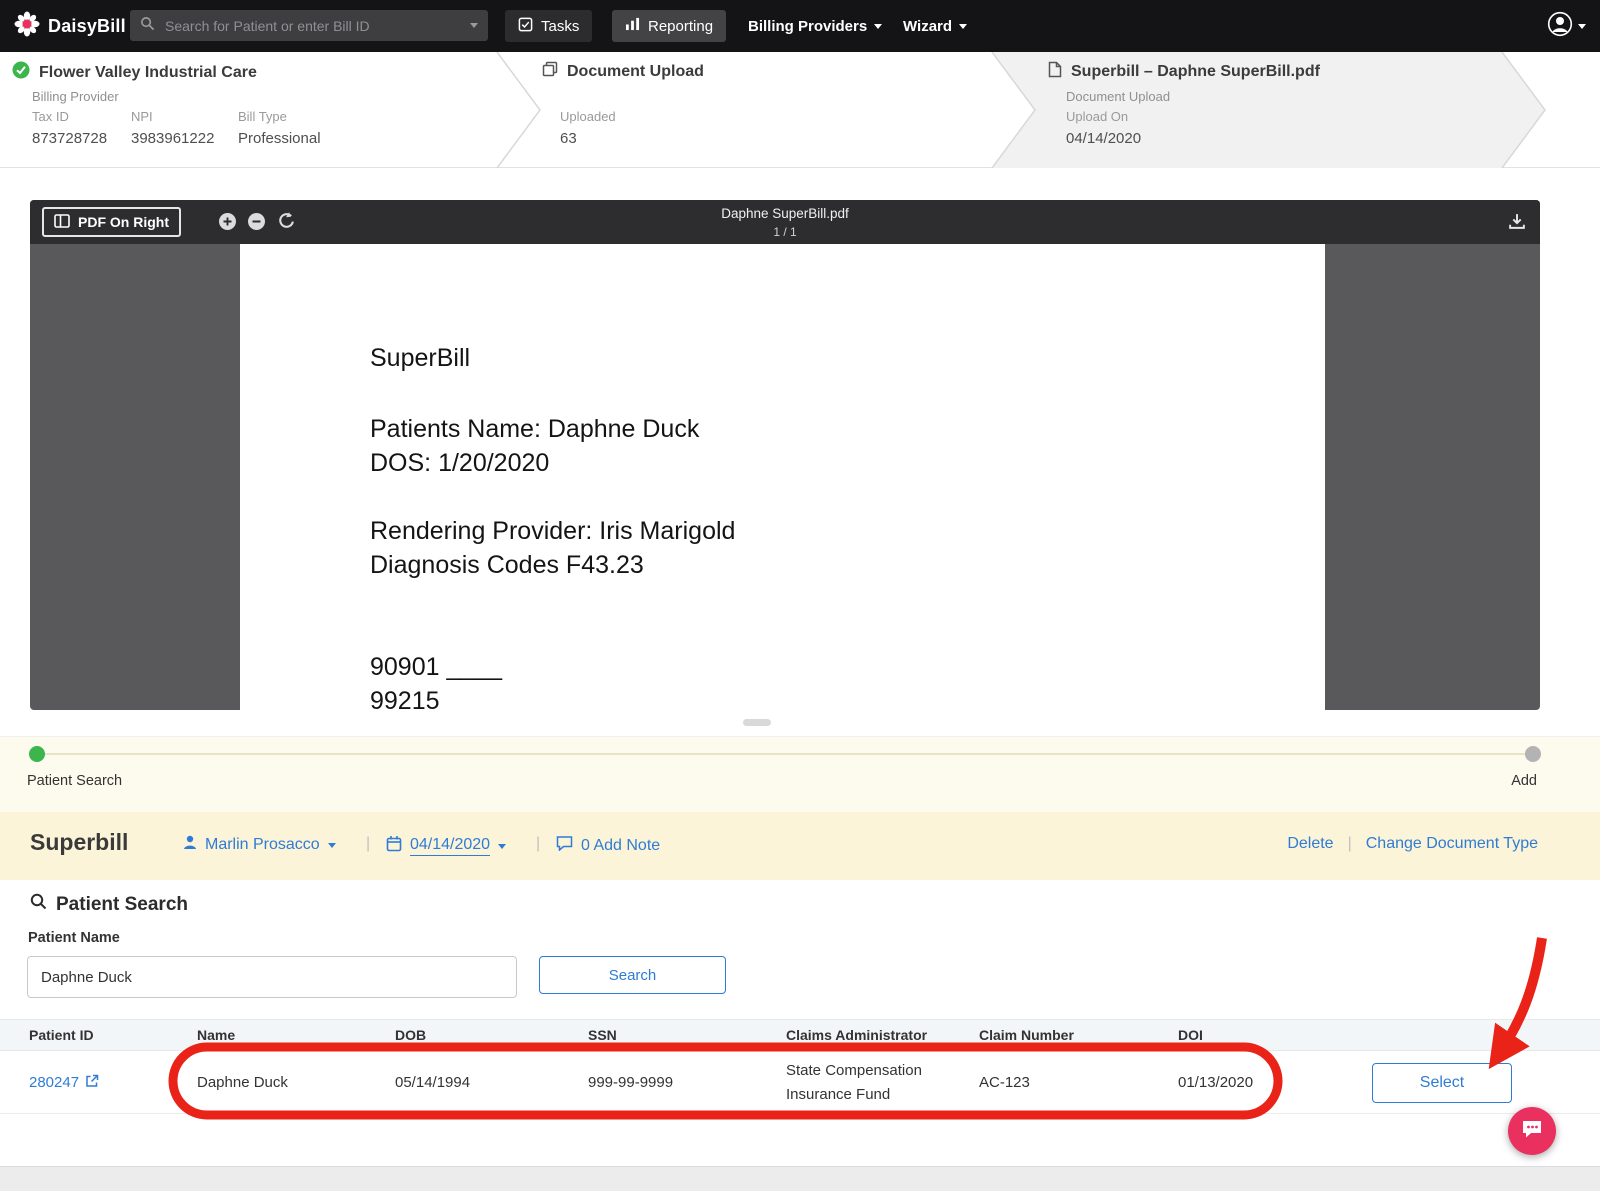 The image size is (1600, 1191). I want to click on bill-type-label: Bill Type, so click(262, 116).